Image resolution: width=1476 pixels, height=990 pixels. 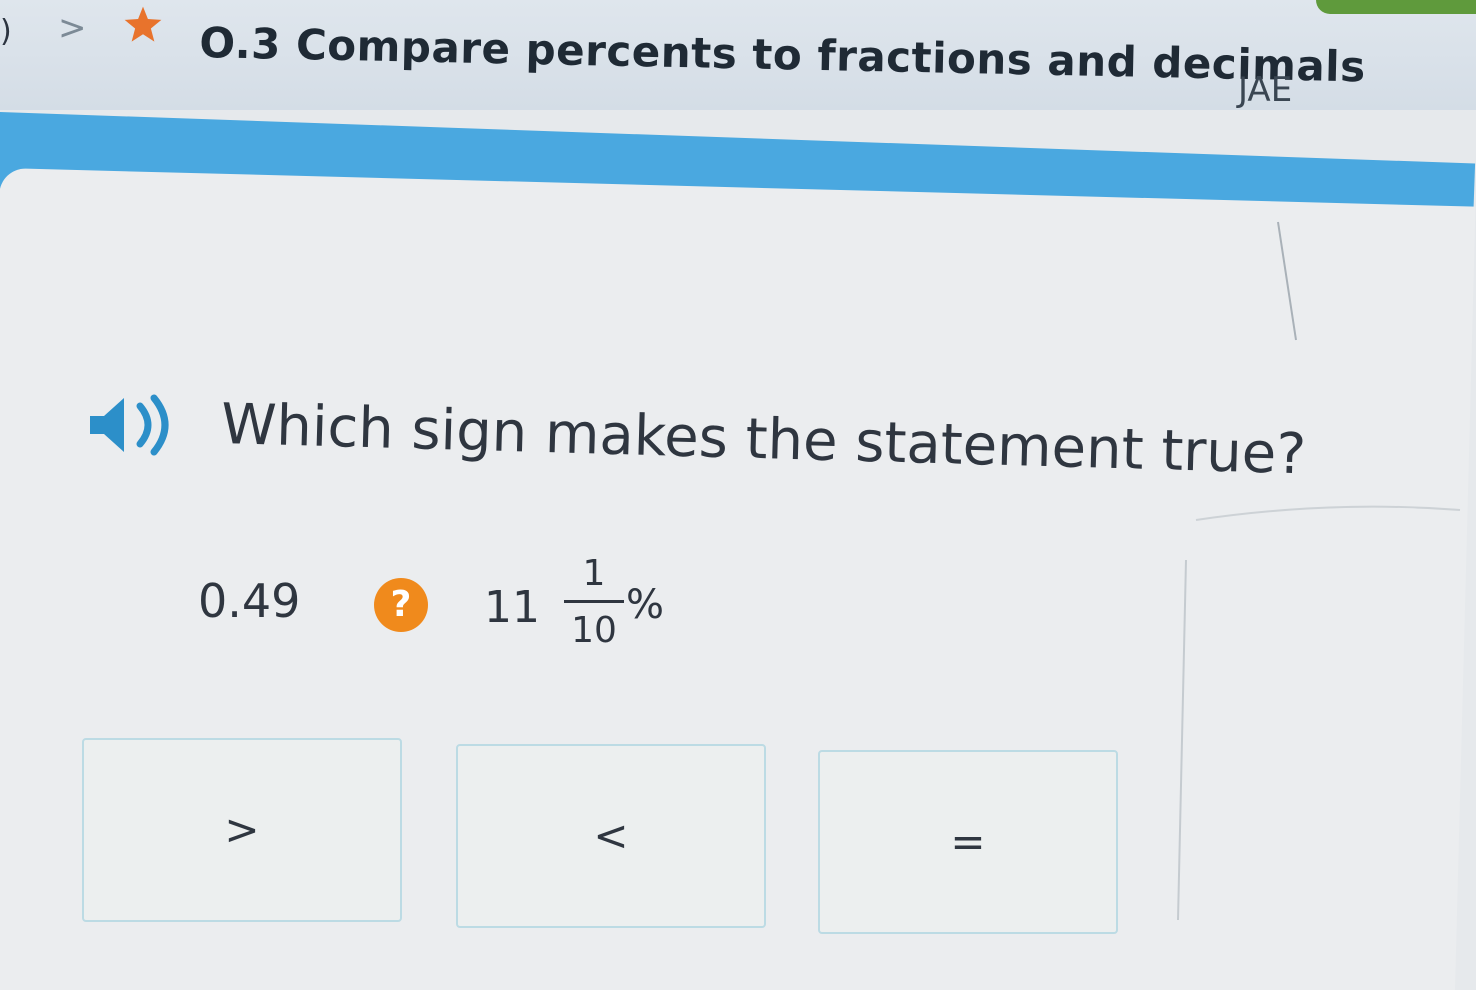 I want to click on mixed-number-whole: 11, so click(x=512, y=607).